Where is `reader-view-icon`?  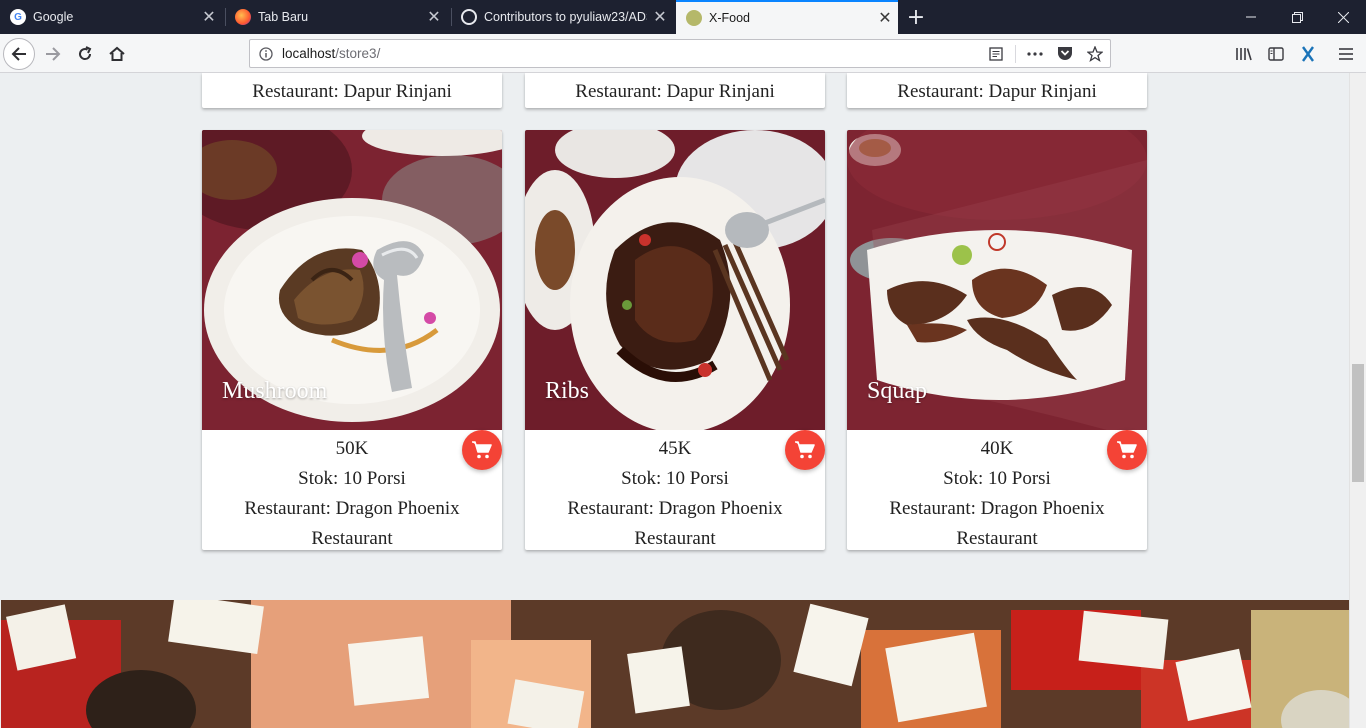
reader-view-icon is located at coordinates (996, 54).